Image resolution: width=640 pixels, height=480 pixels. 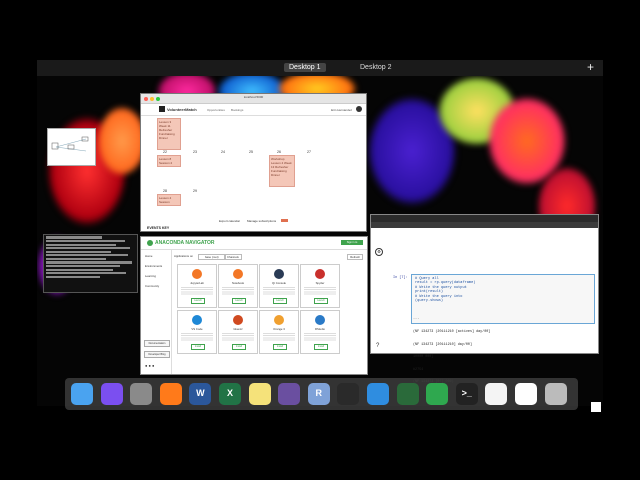 What do you see at coordinates (253, 97) in the screenshot?
I see `window-title: localhost:5000` at bounding box center [253, 97].